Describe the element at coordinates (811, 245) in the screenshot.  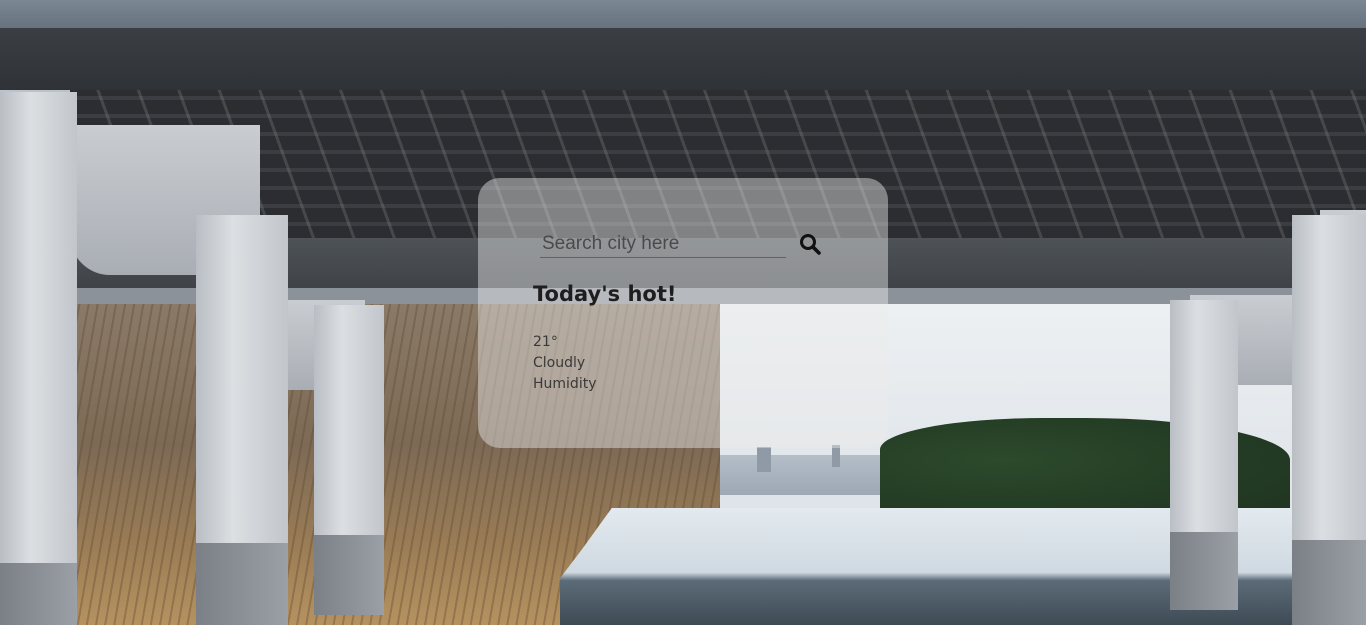
I see `search-icon` at that location.